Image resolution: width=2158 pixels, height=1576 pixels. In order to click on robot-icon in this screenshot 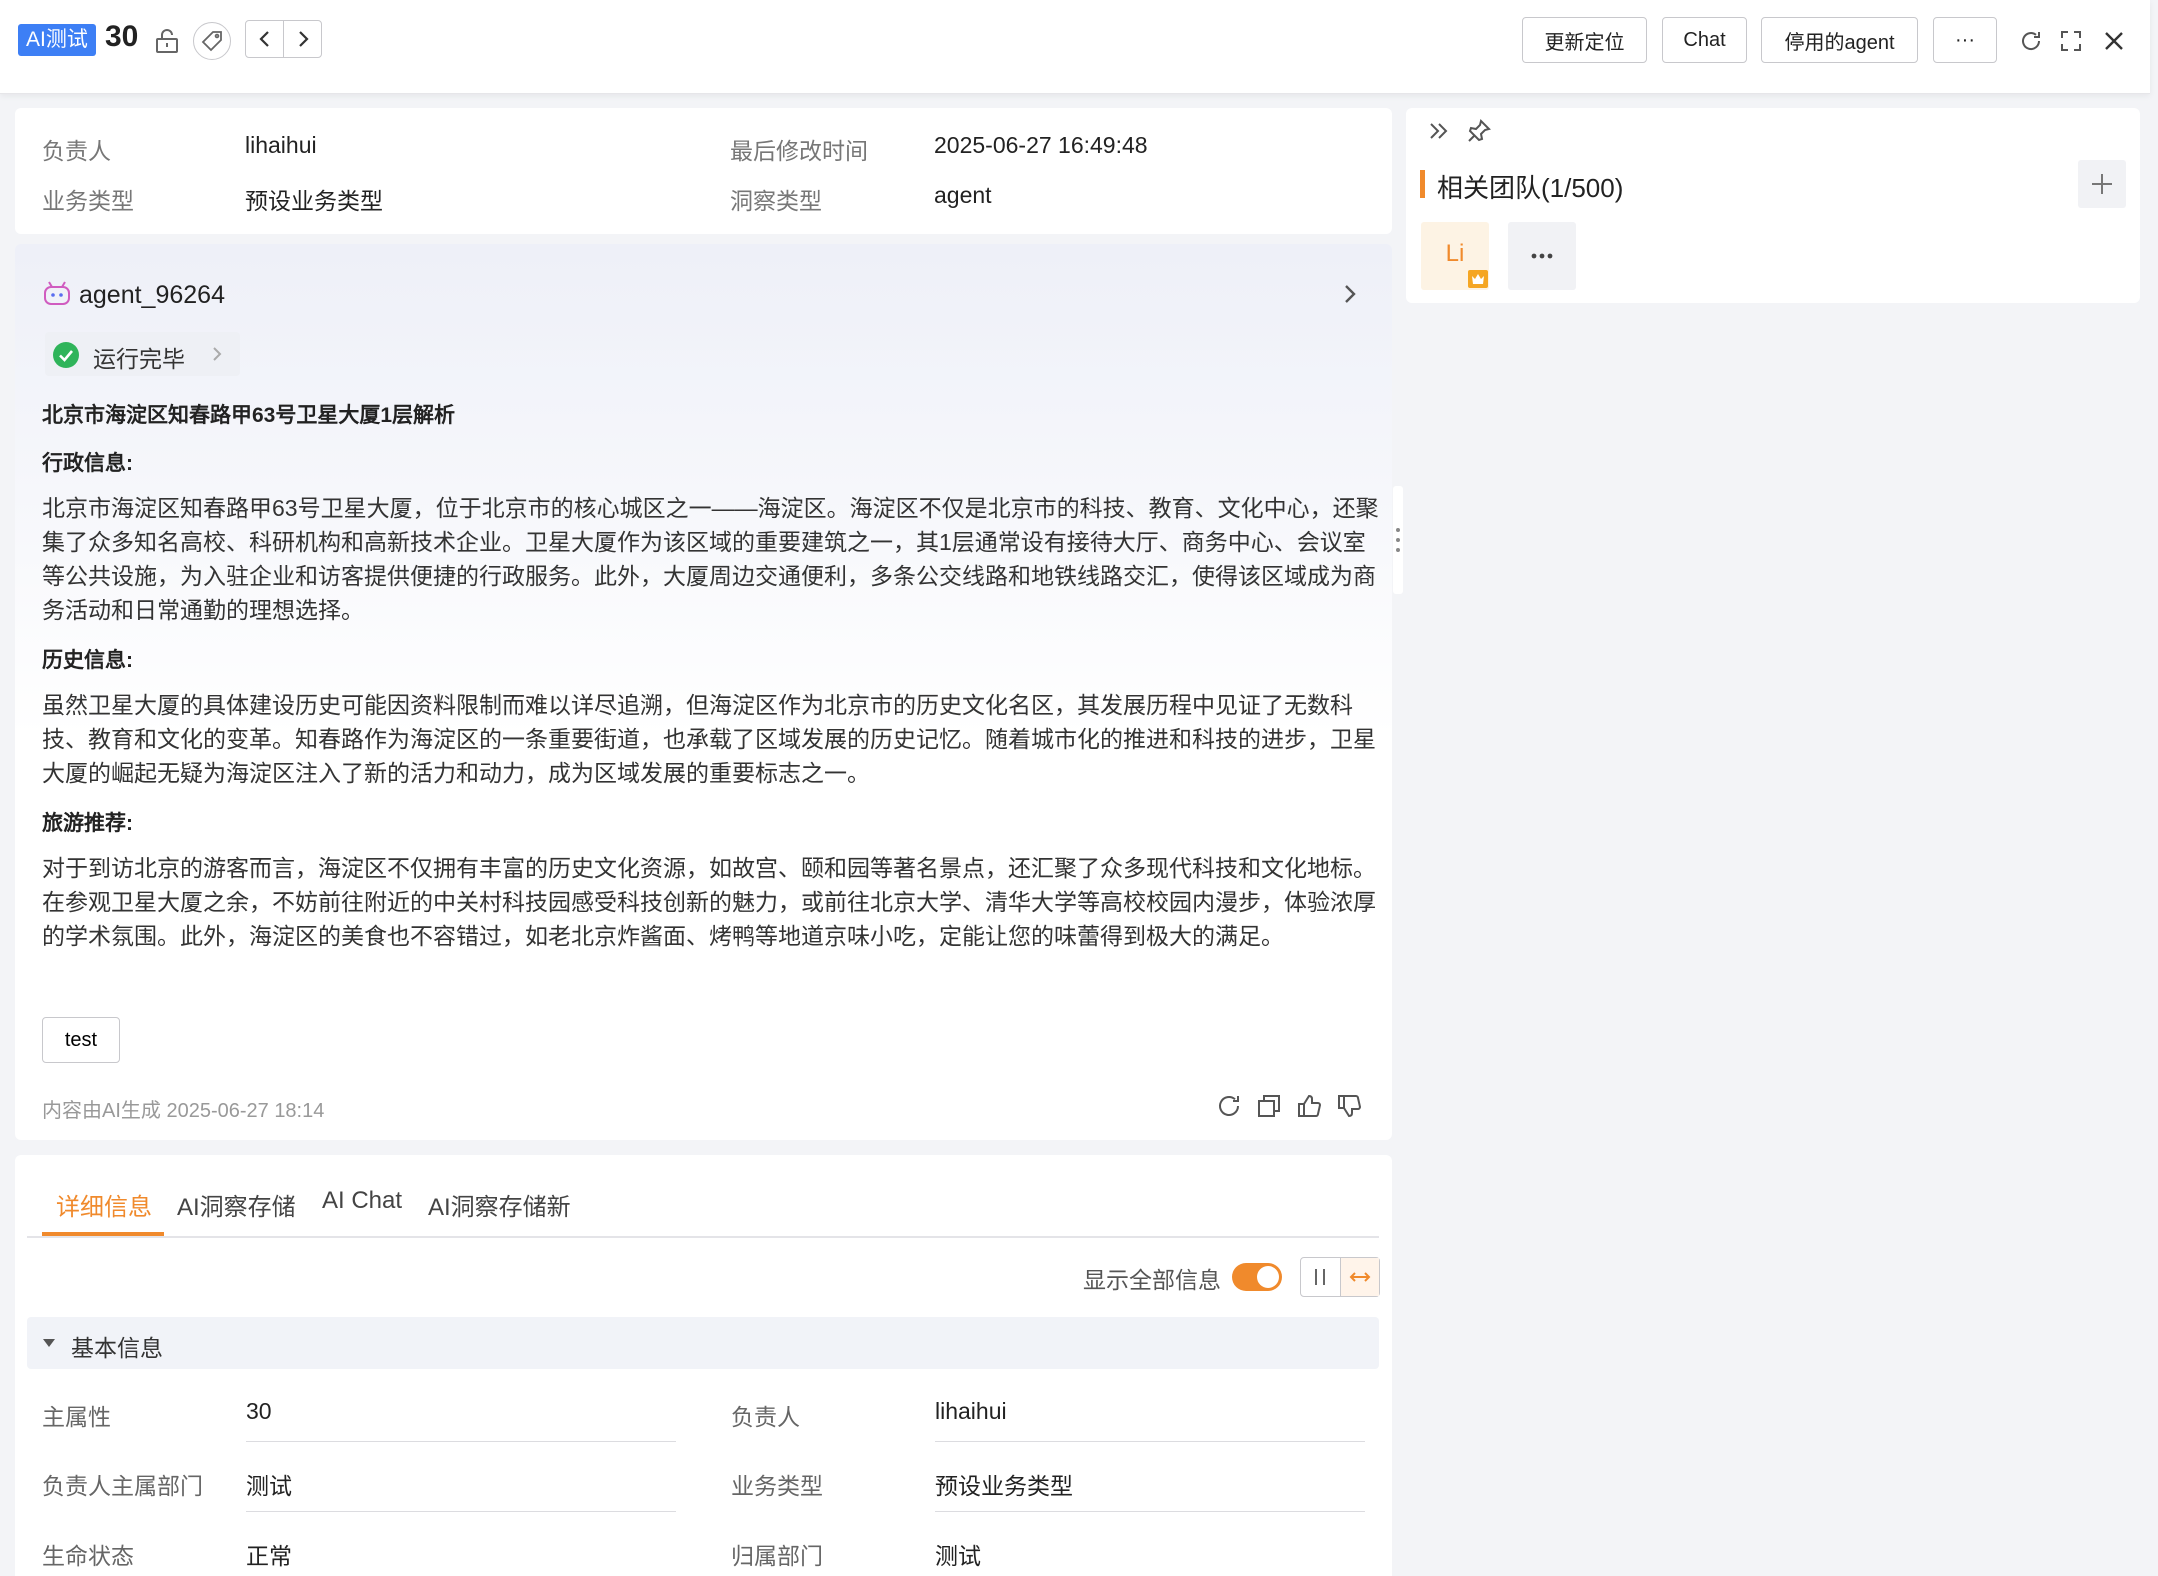, I will do `click(57, 296)`.